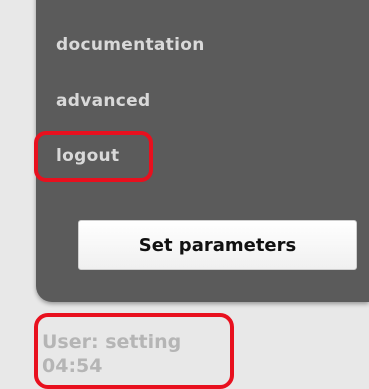 This screenshot has width=369, height=389. What do you see at coordinates (134, 351) in the screenshot?
I see `user-status-highlight-outline` at bounding box center [134, 351].